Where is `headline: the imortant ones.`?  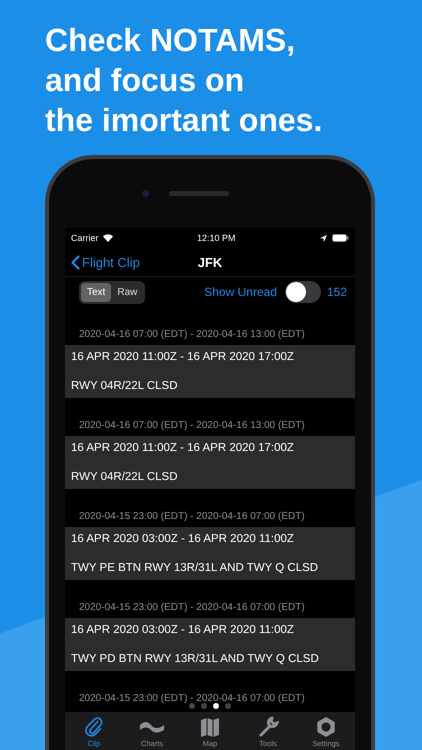
headline: the imortant ones. is located at coordinates (183, 120).